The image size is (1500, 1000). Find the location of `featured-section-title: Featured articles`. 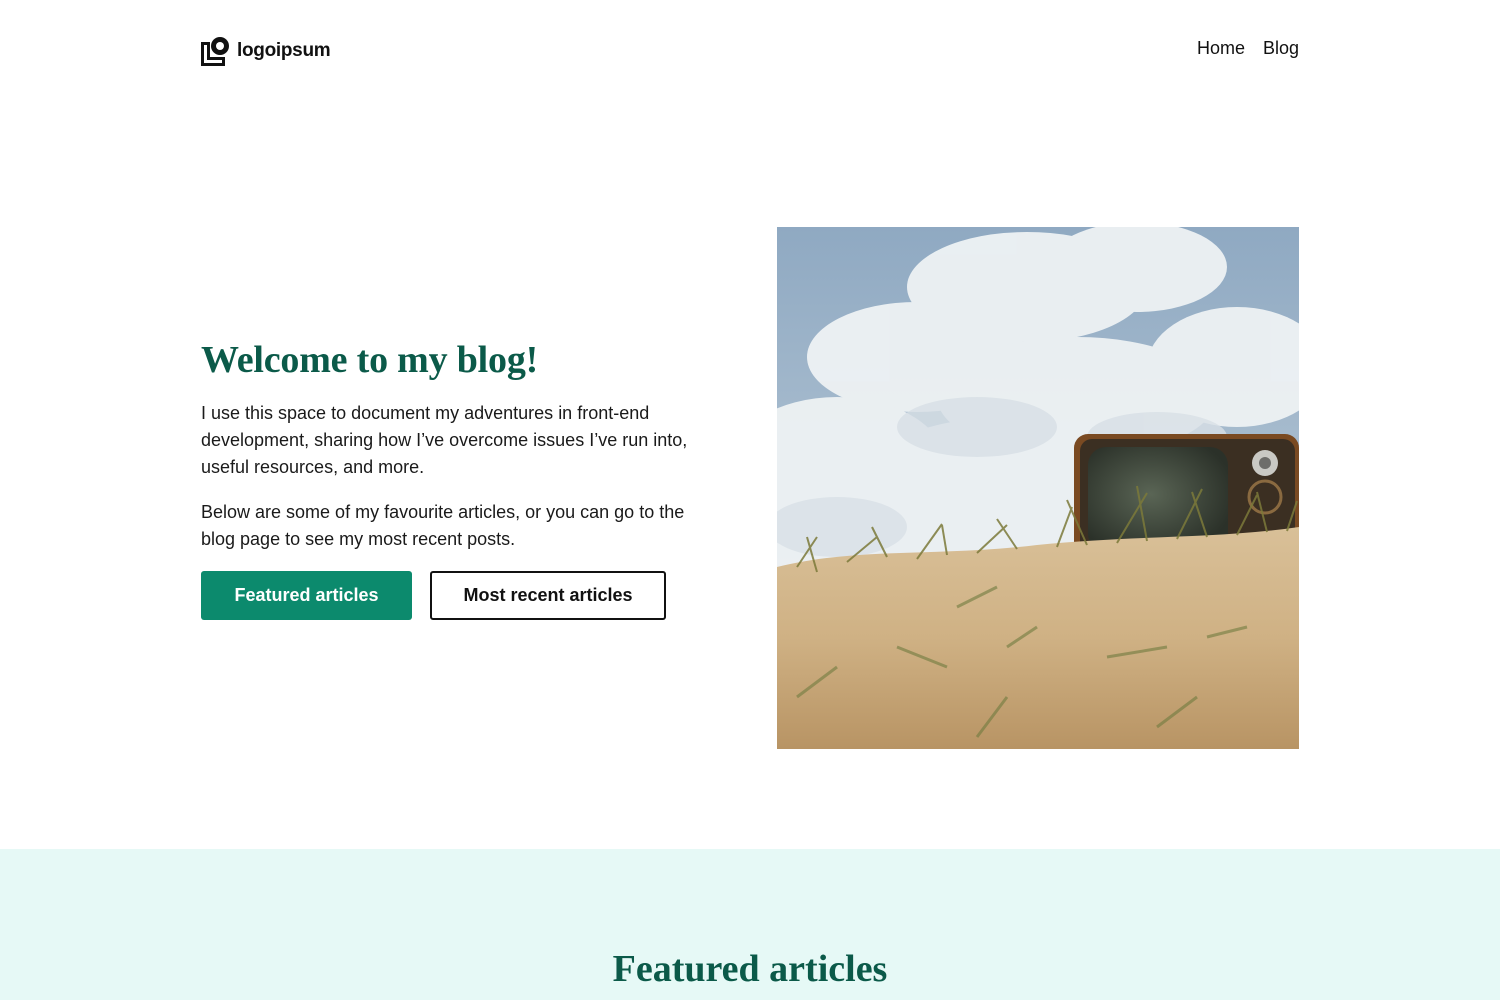

featured-section-title: Featured articles is located at coordinates (750, 969).